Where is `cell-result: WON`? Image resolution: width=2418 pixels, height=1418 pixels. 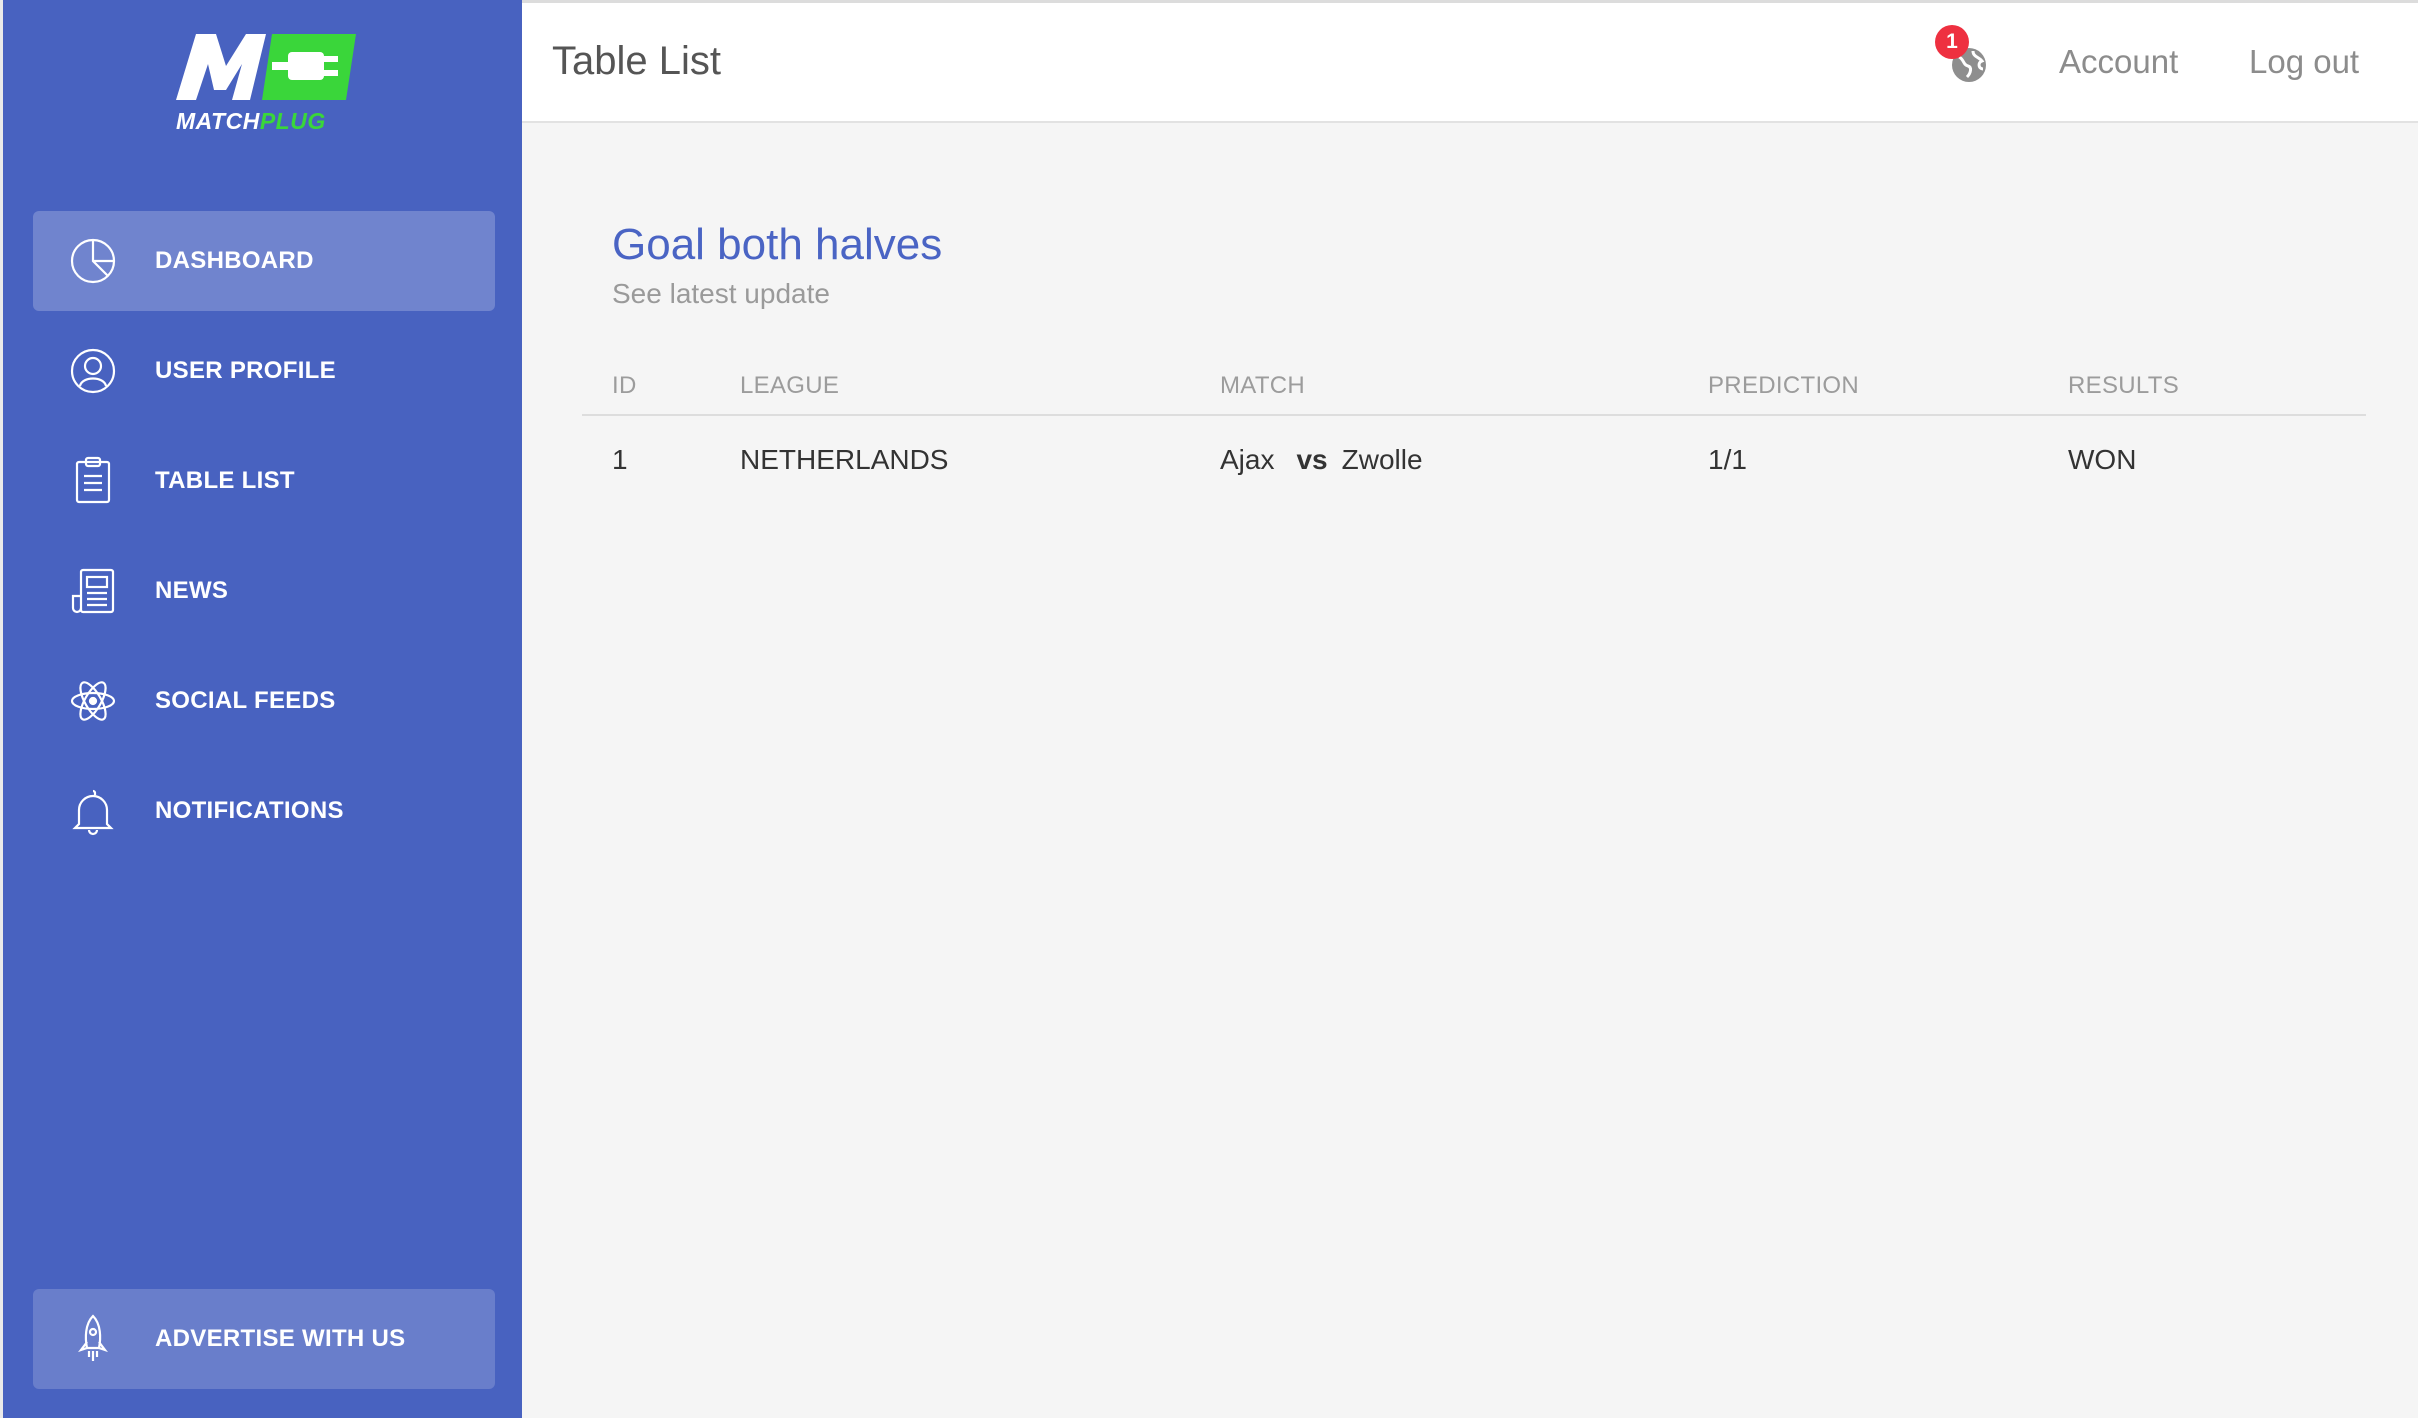 cell-result: WON is located at coordinates (2102, 459).